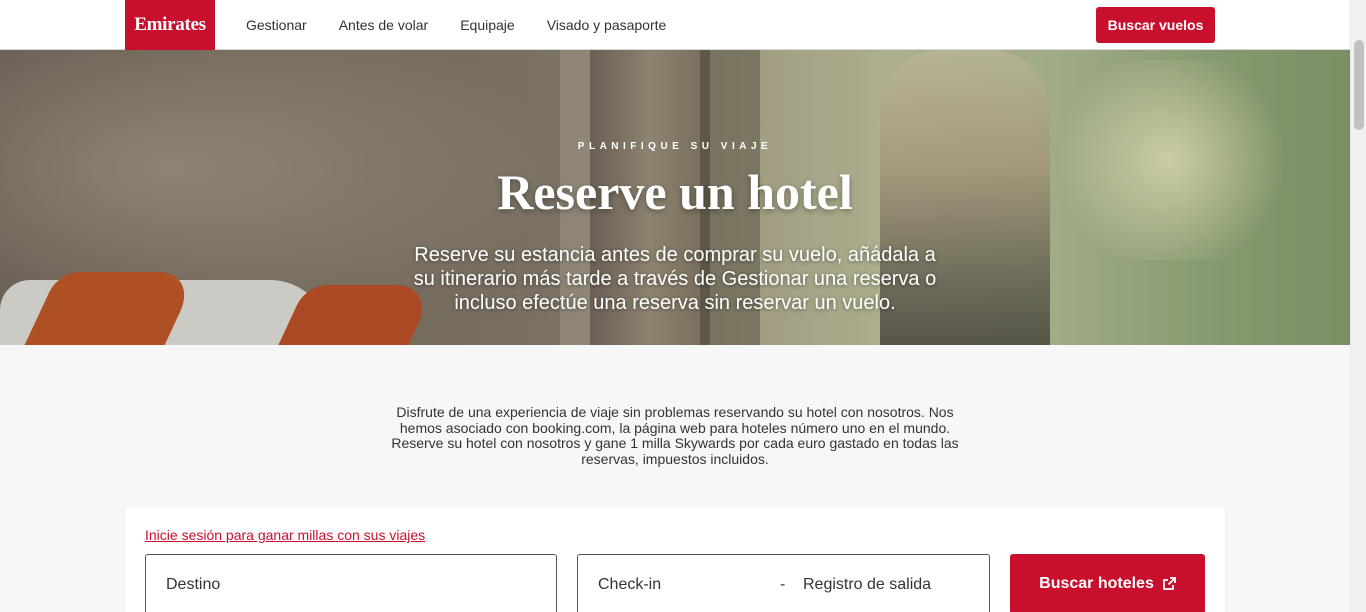 This screenshot has height=612, width=1366. I want to click on page-title: Reserve un hotel, so click(675, 192).